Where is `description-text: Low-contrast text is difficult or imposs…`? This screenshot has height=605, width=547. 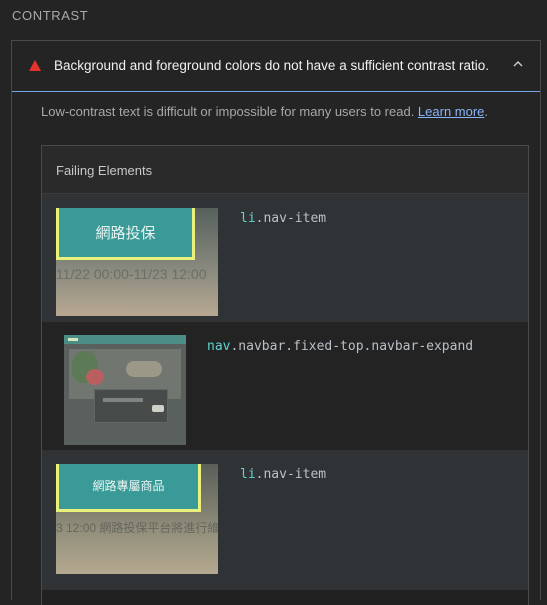 description-text: Low-contrast text is difficult or imposs… is located at coordinates (229, 111).